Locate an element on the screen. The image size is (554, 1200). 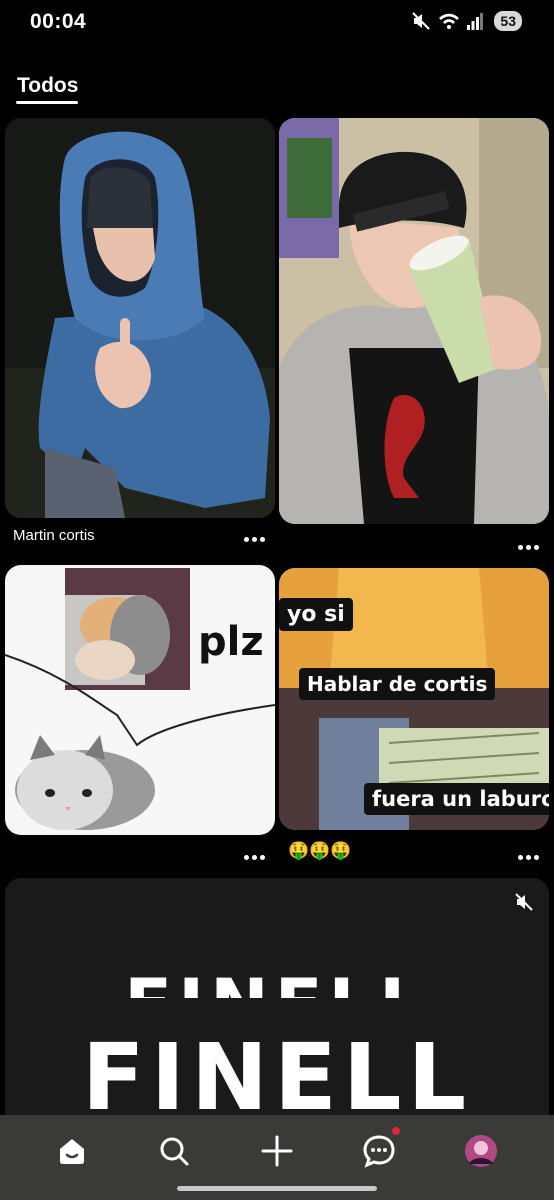
messages-icon is located at coordinates (379, 1151).